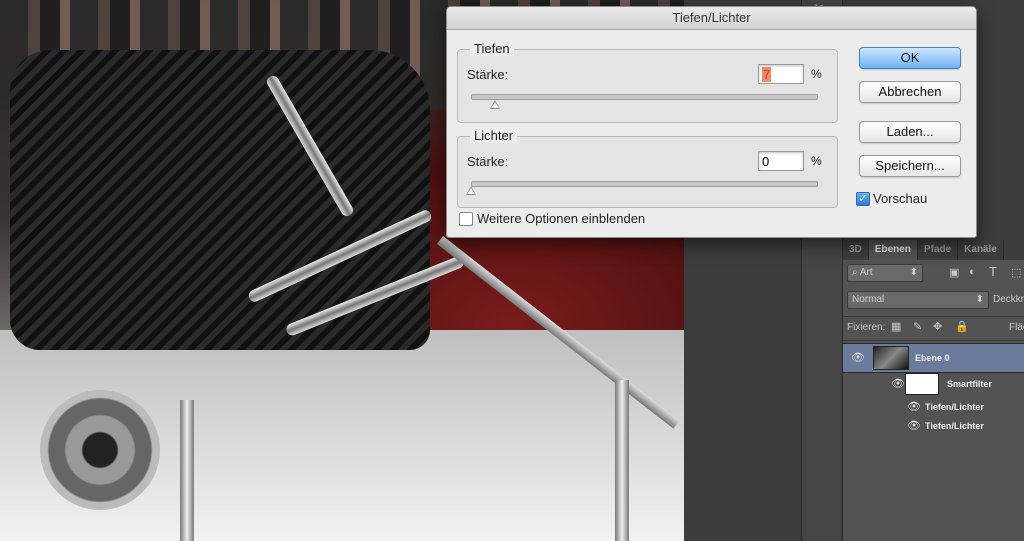 The height and width of the screenshot is (541, 1024). What do you see at coordinates (644, 97) in the screenshot?
I see `tiefen-slider-track` at bounding box center [644, 97].